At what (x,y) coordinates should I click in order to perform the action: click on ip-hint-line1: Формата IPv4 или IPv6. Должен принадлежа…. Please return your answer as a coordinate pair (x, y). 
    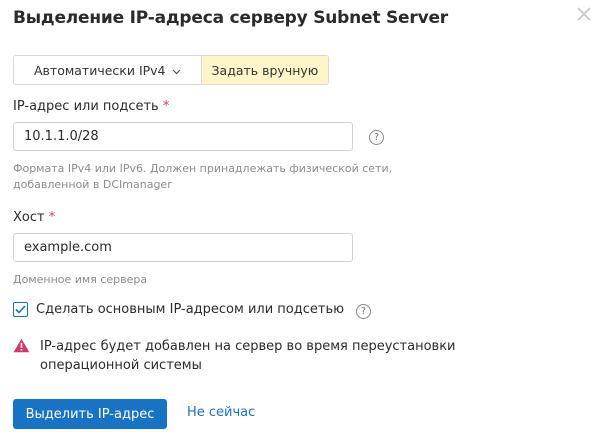
    Looking at the image, I should click on (203, 168).